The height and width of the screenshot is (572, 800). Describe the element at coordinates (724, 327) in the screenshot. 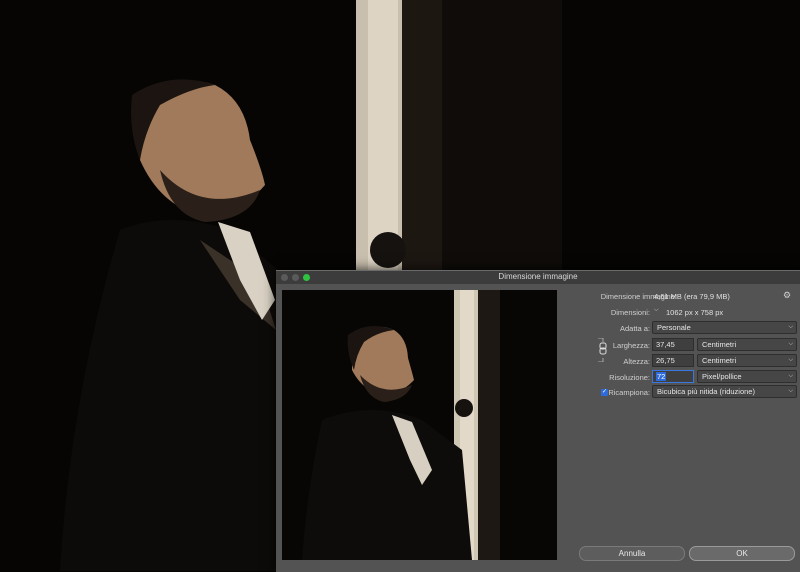

I see `fit-to-select: Personale ⌵` at that location.